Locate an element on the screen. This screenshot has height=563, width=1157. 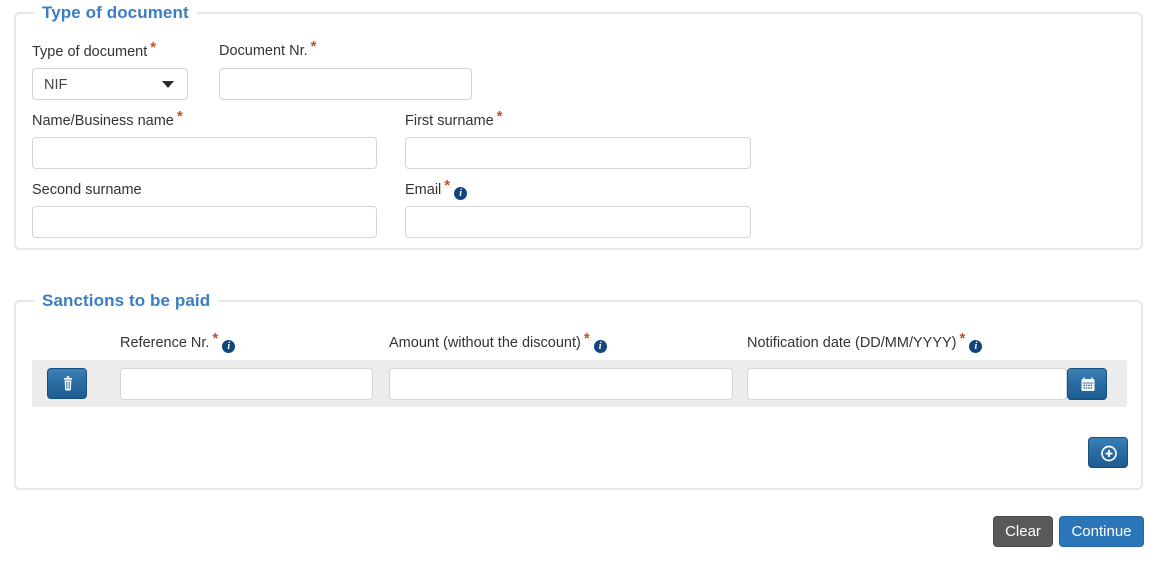
chevron-down-icon is located at coordinates (168, 84).